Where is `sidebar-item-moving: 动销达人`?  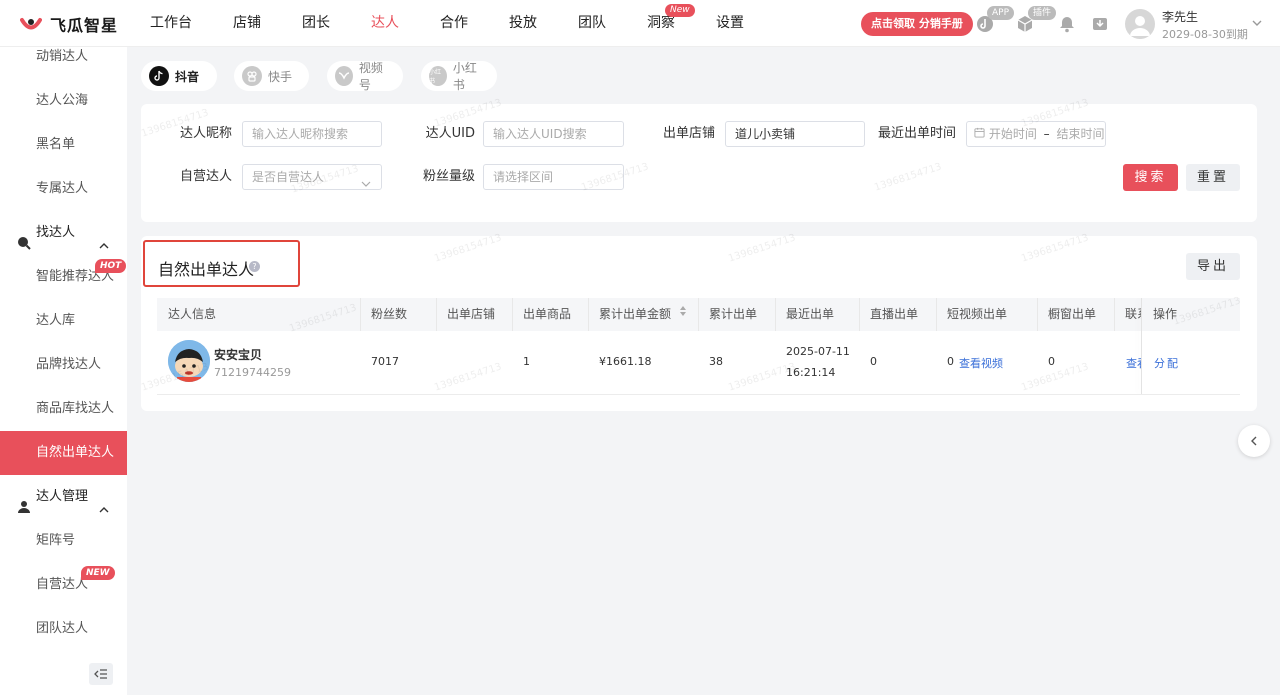 sidebar-item-moving: 动销达人 is located at coordinates (63, 57).